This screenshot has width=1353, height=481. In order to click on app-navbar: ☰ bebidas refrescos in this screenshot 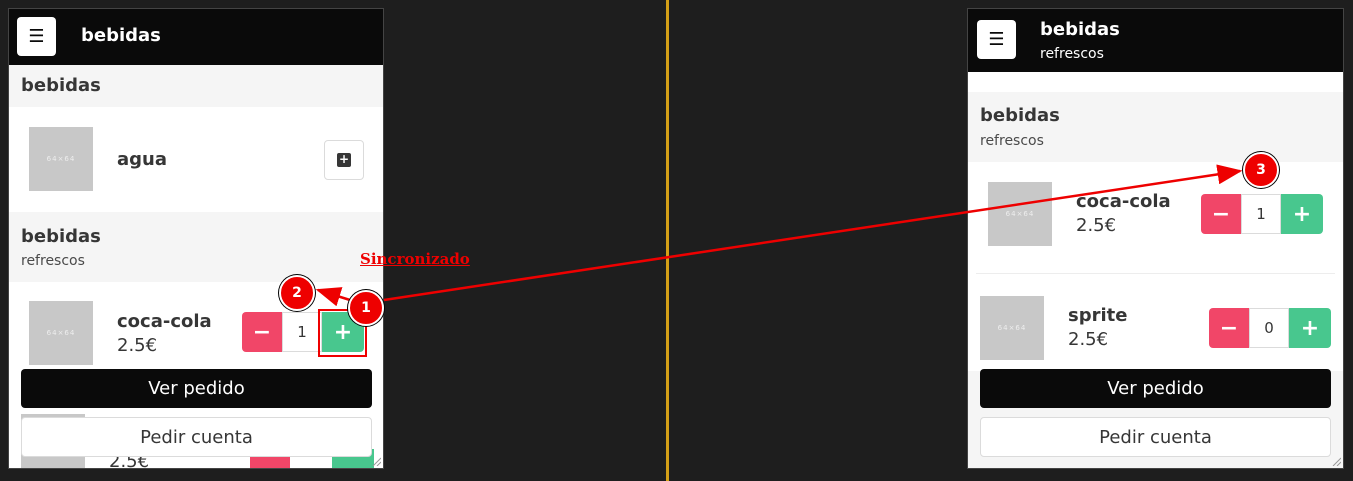, I will do `click(1155, 40)`.